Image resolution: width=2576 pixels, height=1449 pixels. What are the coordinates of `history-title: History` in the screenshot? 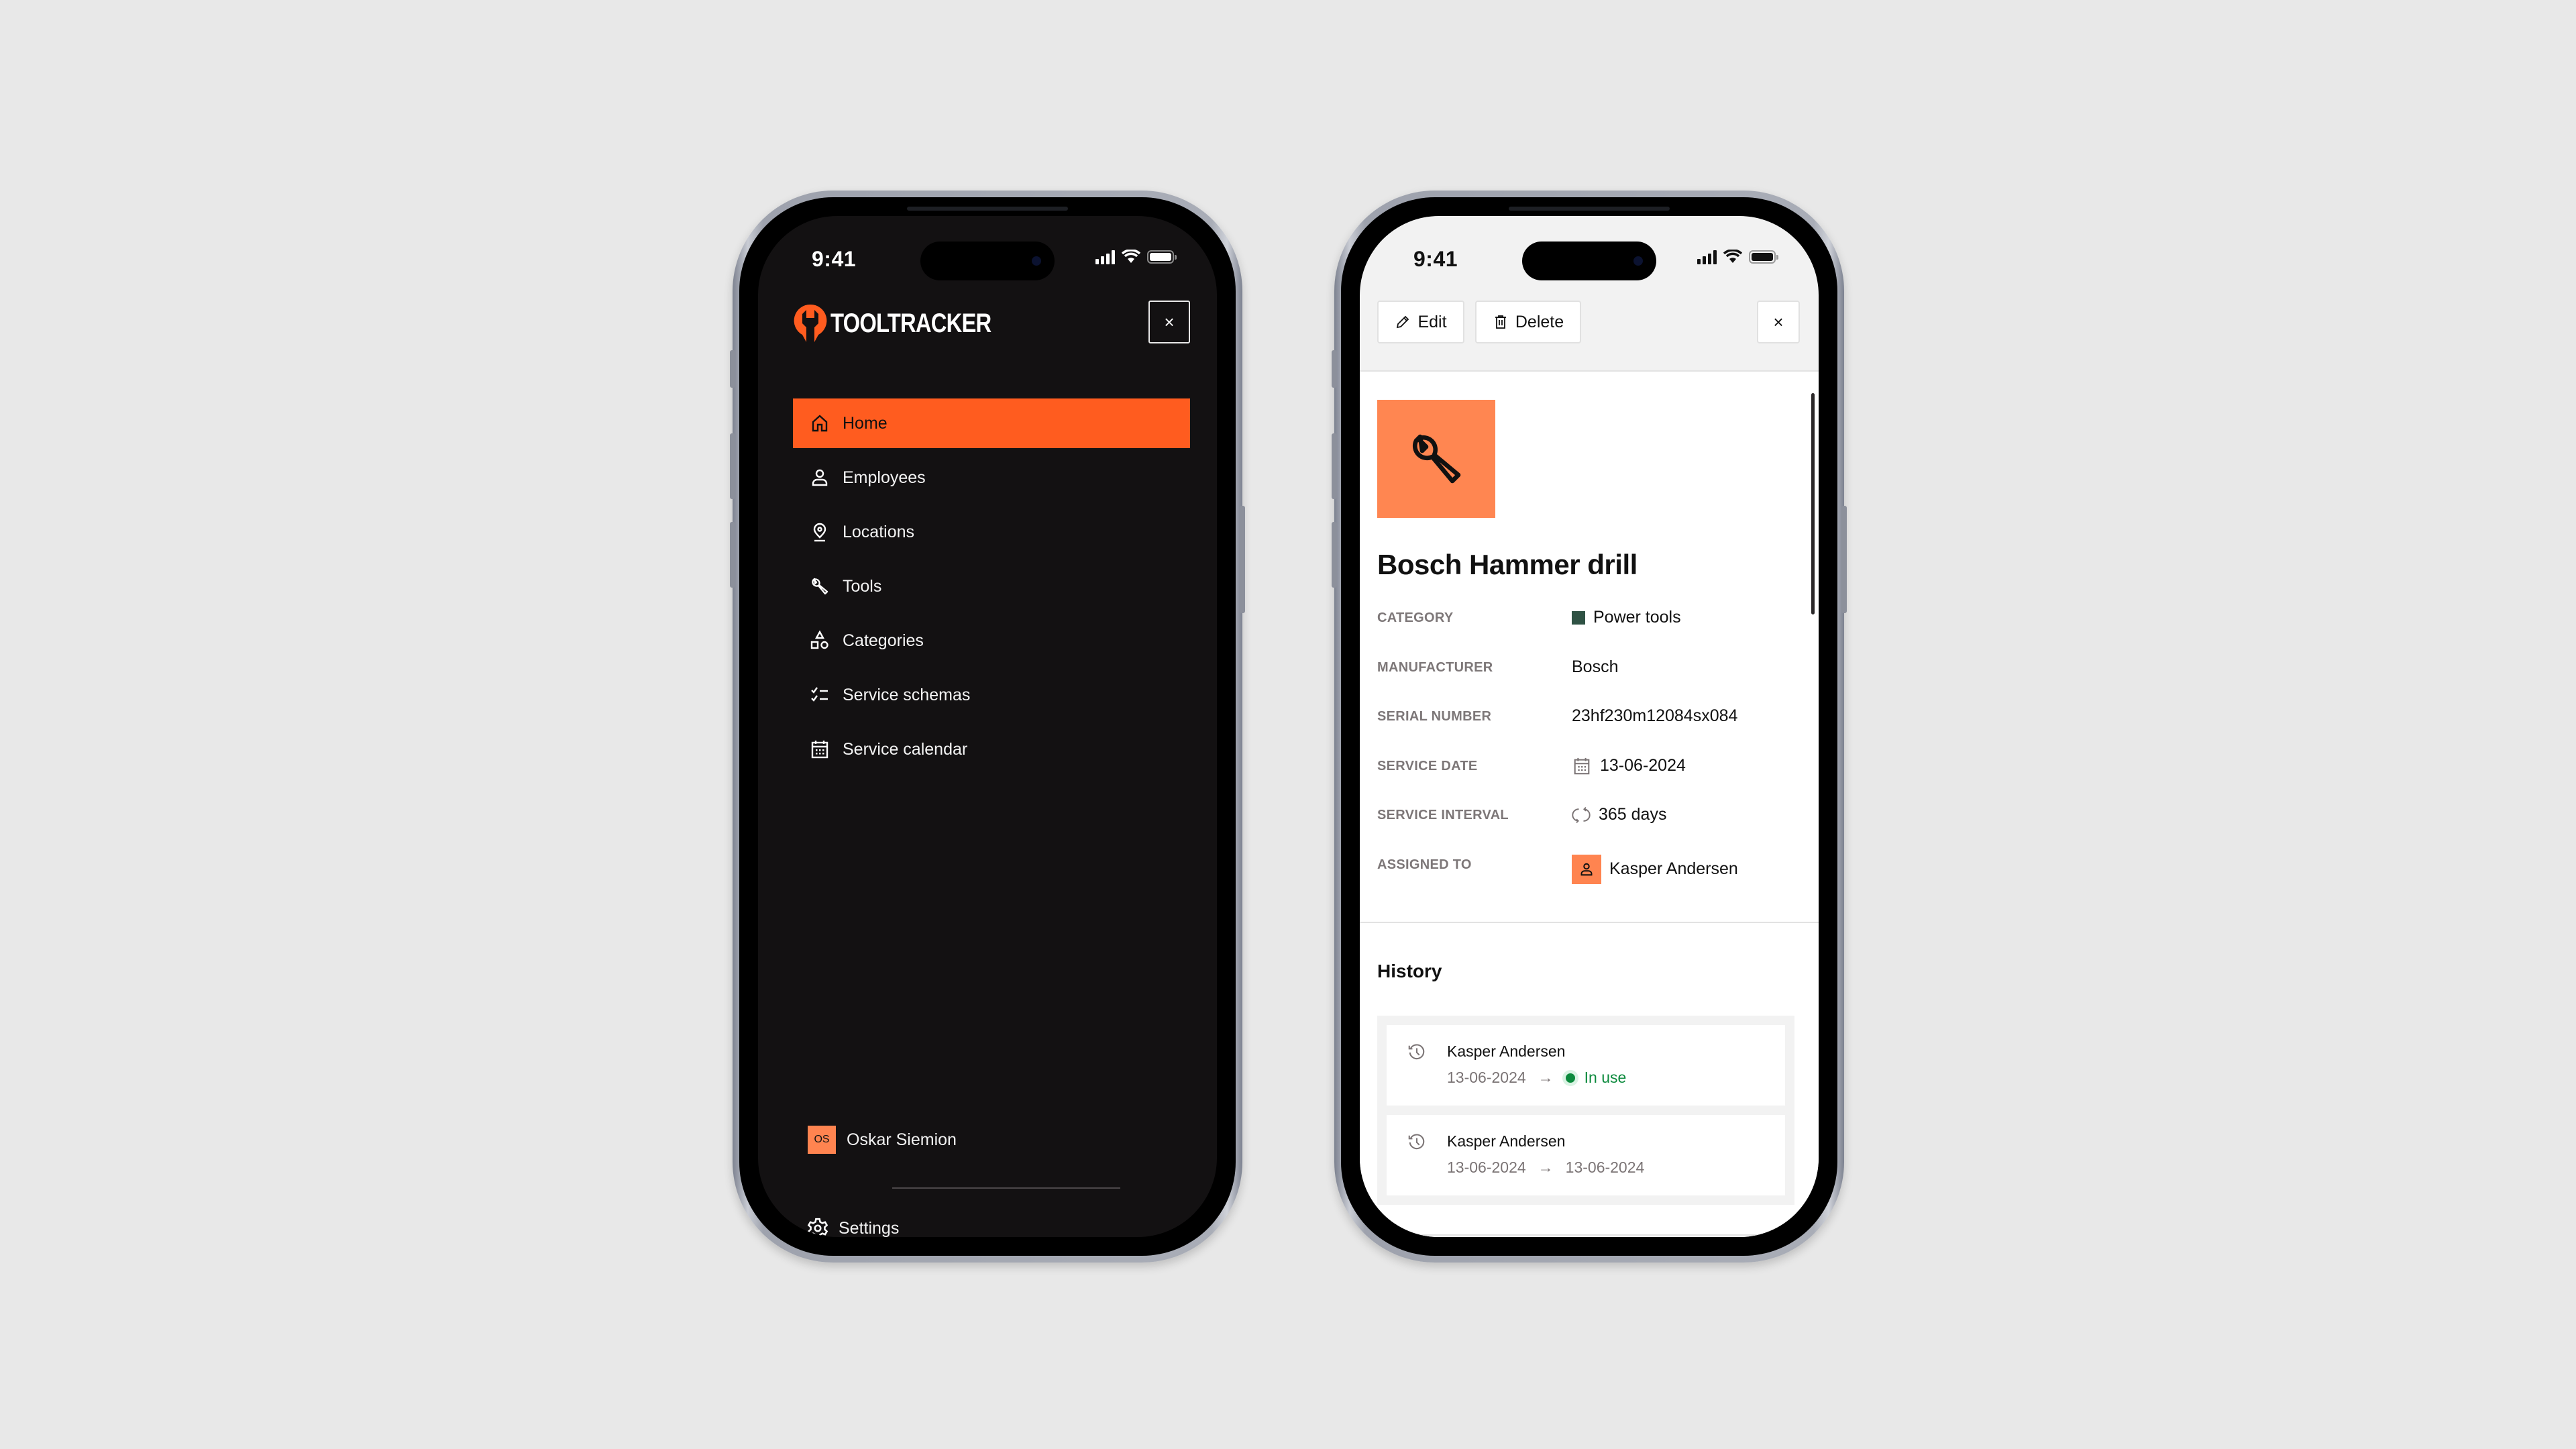 It's located at (1409, 971).